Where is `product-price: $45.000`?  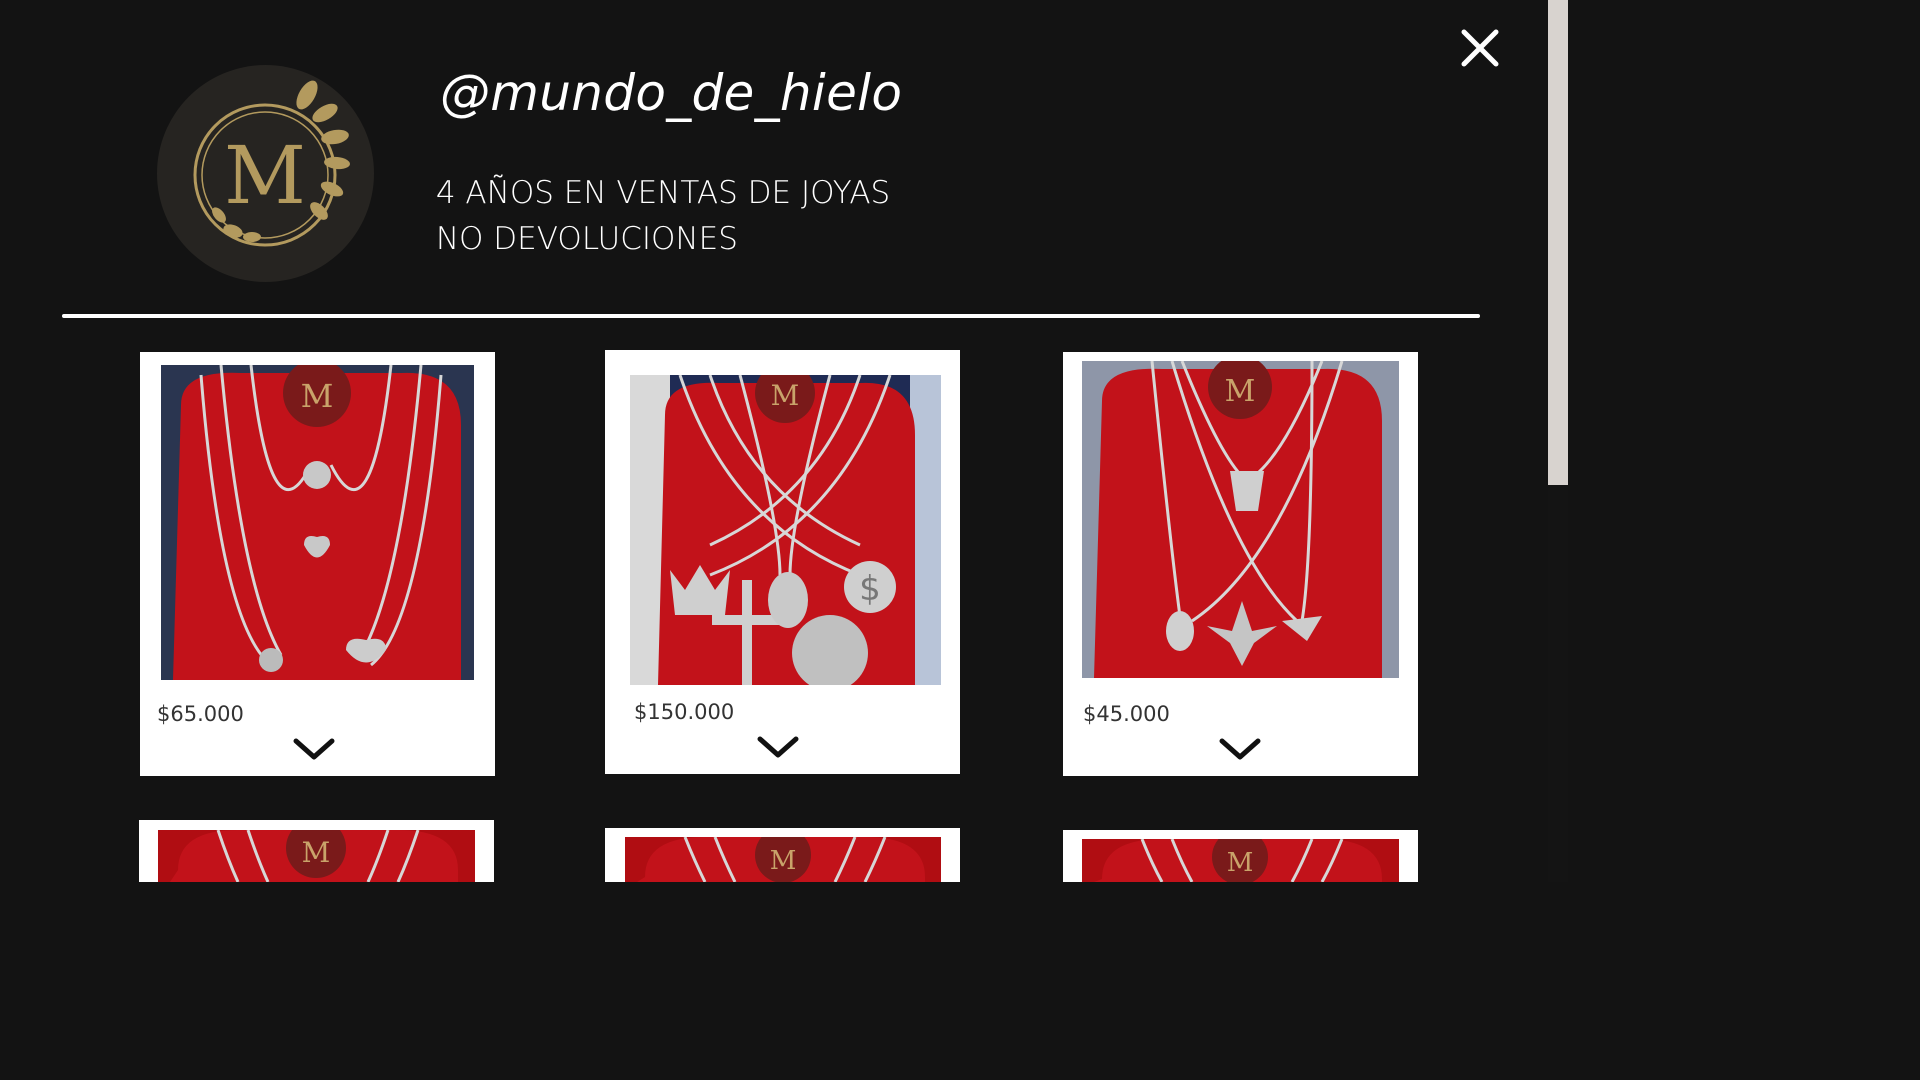 product-price: $45.000 is located at coordinates (1126, 714).